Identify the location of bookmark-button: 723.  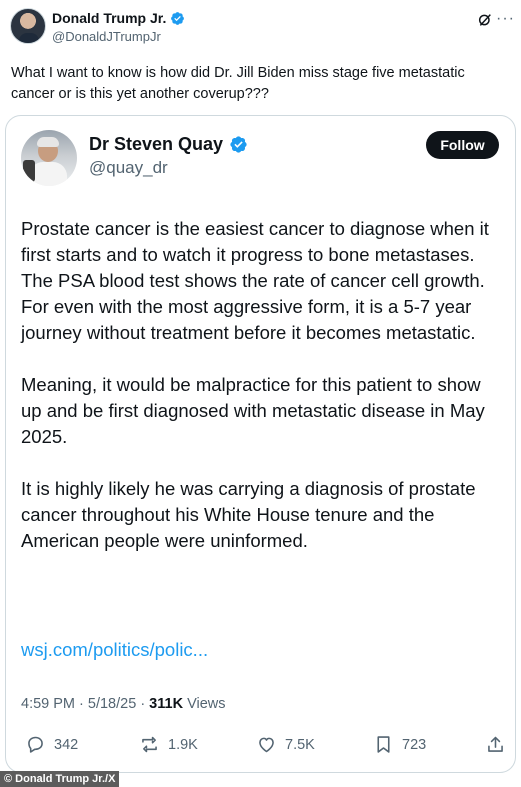
(399, 744).